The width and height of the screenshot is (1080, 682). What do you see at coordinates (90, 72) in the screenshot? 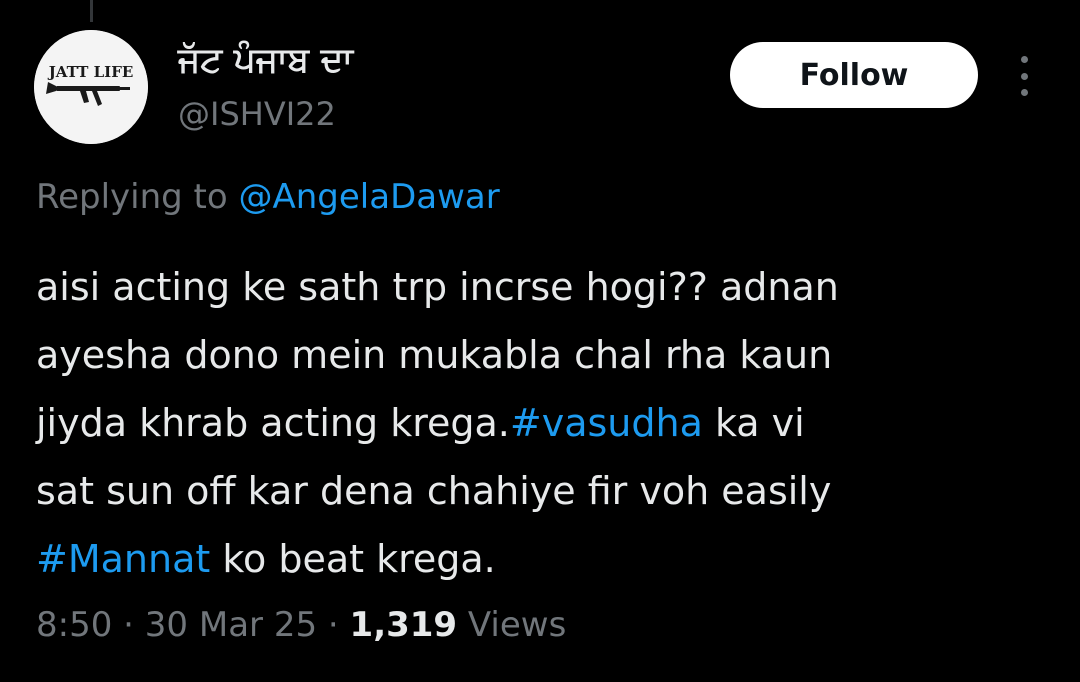
I see `avatar-logo-text: JATT LIFE` at bounding box center [90, 72].